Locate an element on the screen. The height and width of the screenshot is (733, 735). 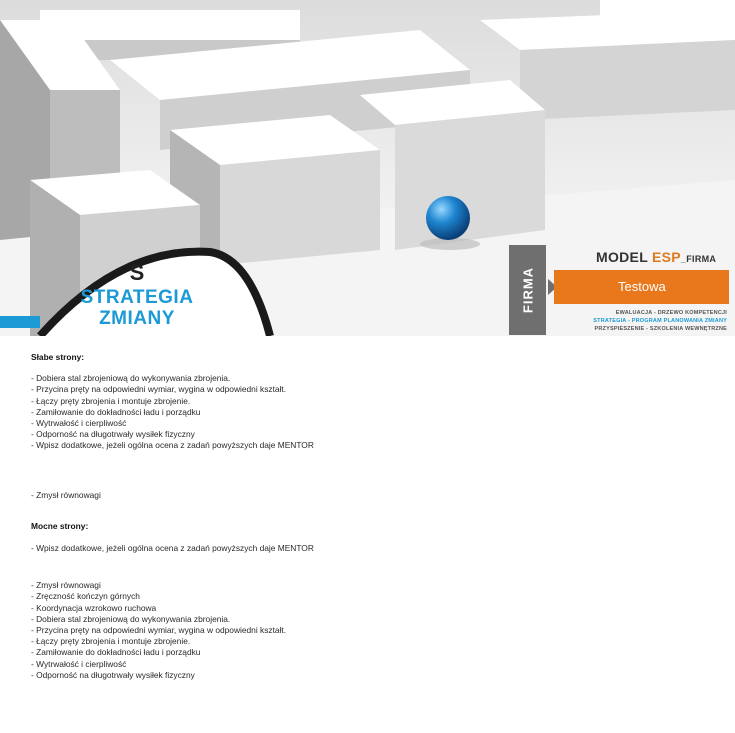
strong-points-heading: Mocne strony: is located at coordinates (60, 525).